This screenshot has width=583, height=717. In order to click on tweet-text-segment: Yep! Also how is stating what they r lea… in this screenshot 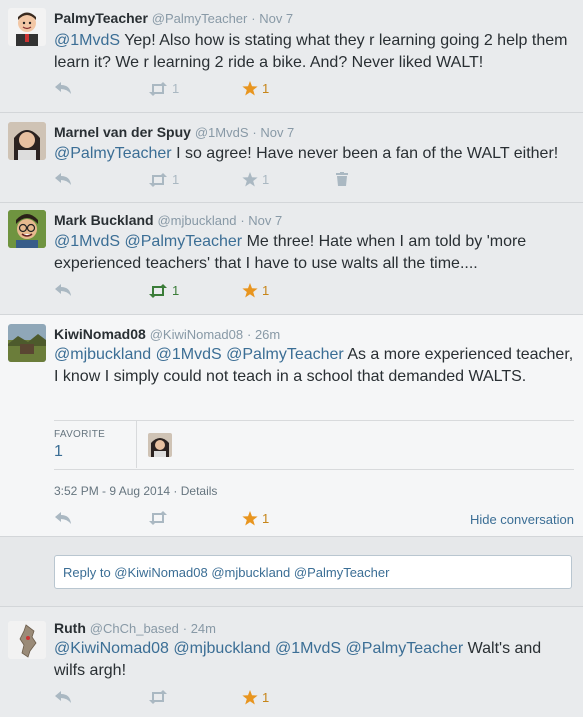, I will do `click(311, 51)`.